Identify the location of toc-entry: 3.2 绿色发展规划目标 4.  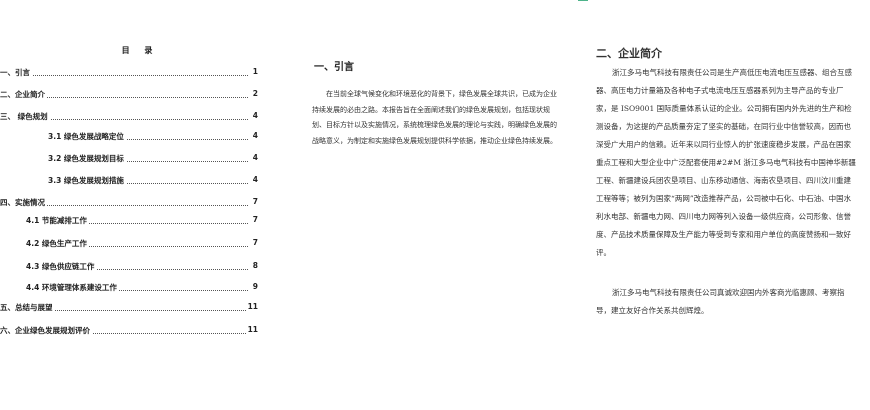
(129, 159).